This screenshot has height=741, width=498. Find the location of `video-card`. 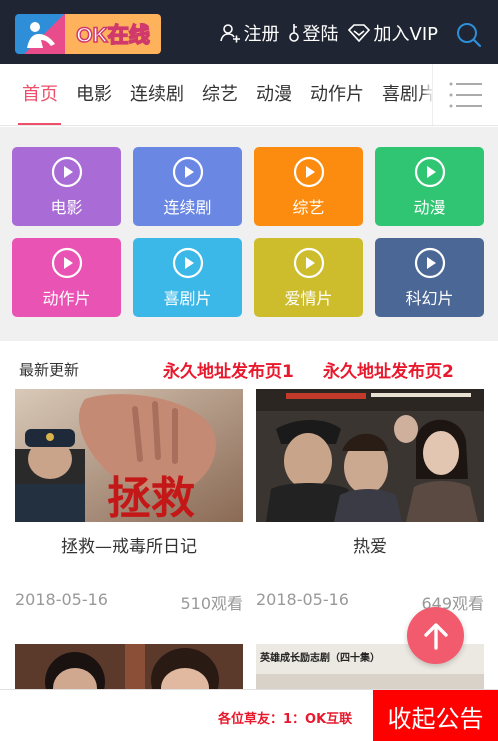

video-card is located at coordinates (129, 666).